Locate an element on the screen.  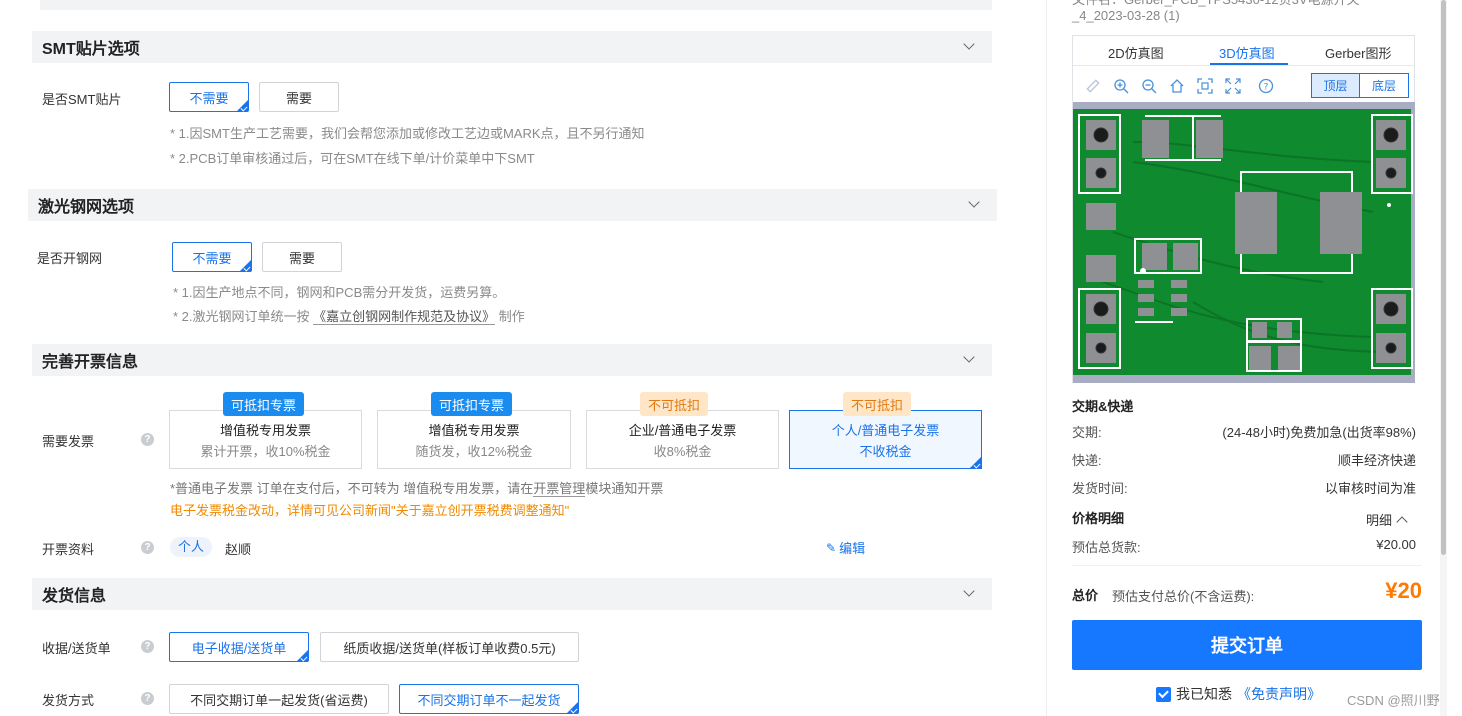
shipping-method-separate: 不同交期订单不一起发货 is located at coordinates (489, 699).